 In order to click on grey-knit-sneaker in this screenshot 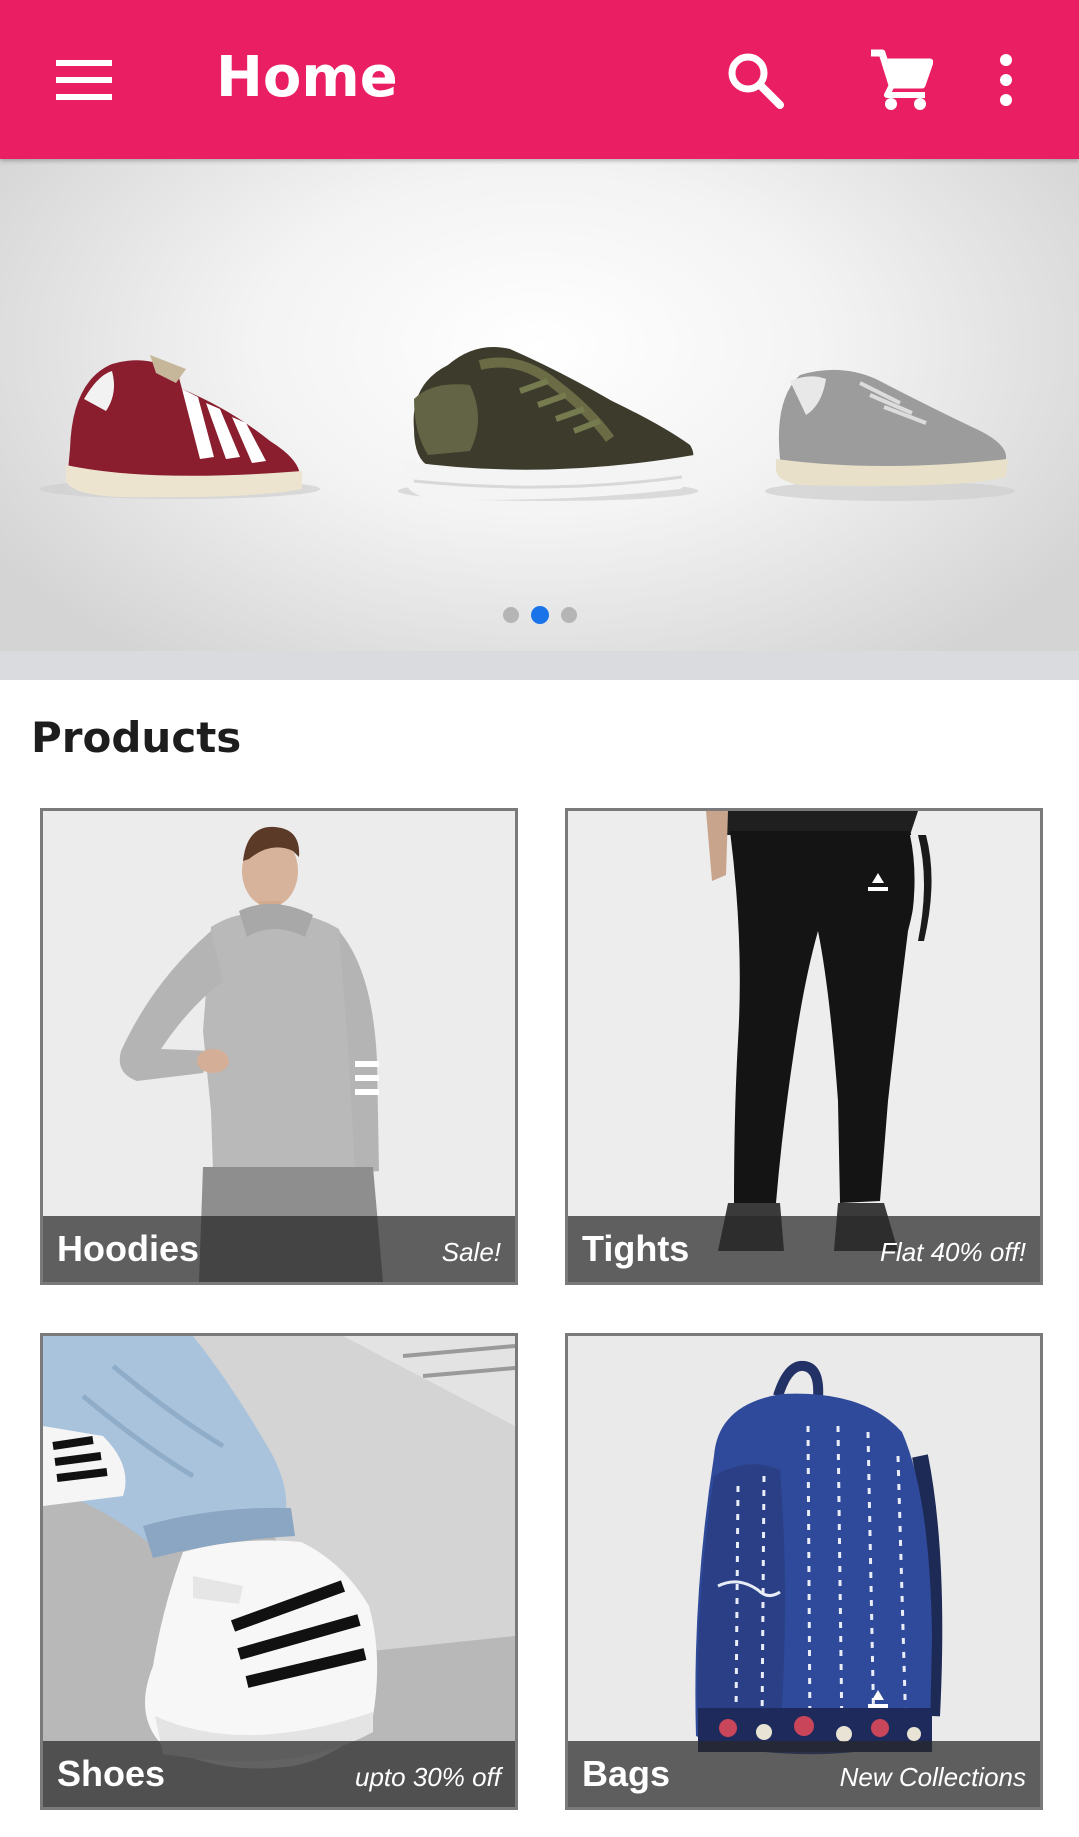, I will do `click(892, 427)`.